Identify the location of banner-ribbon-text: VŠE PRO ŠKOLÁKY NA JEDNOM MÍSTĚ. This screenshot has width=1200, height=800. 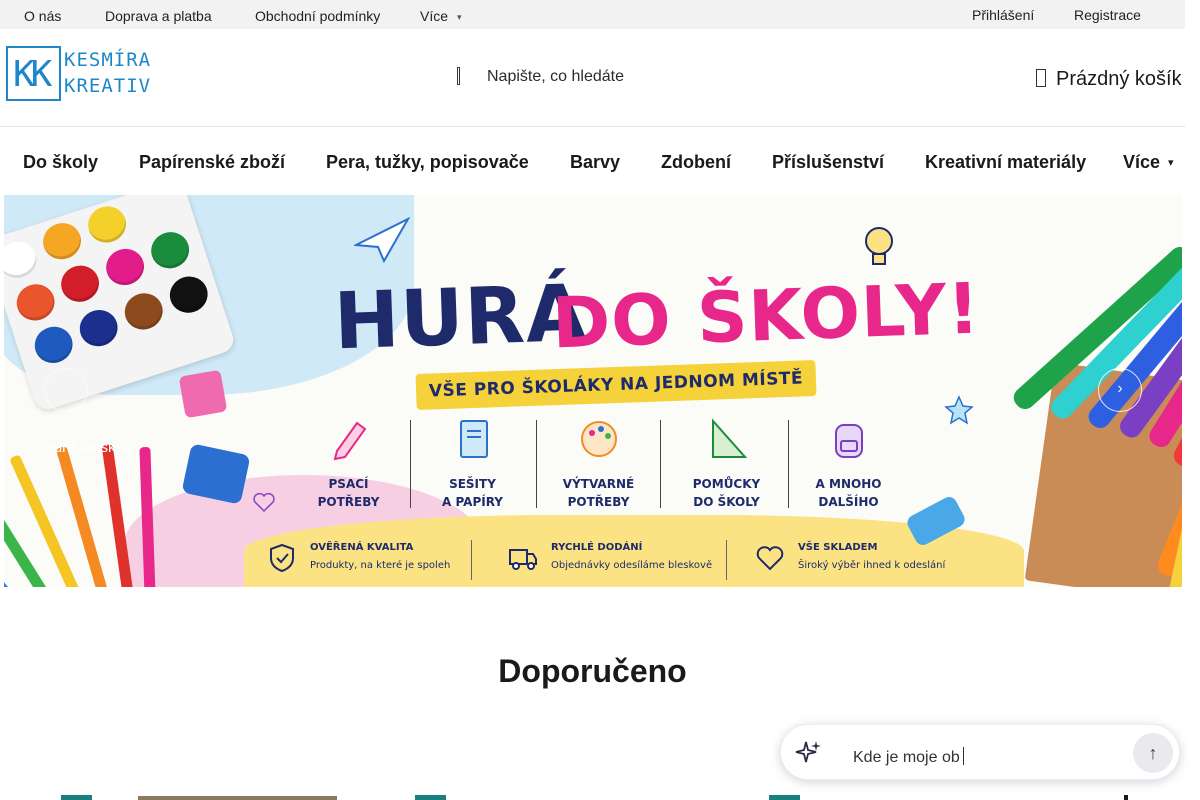
(616, 385).